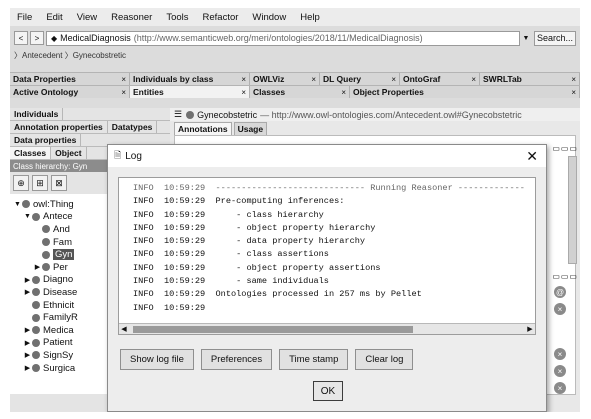 This screenshot has height=419, width=591. I want to click on tab-active-ontology: Active Ontology ×, so click(70, 92).